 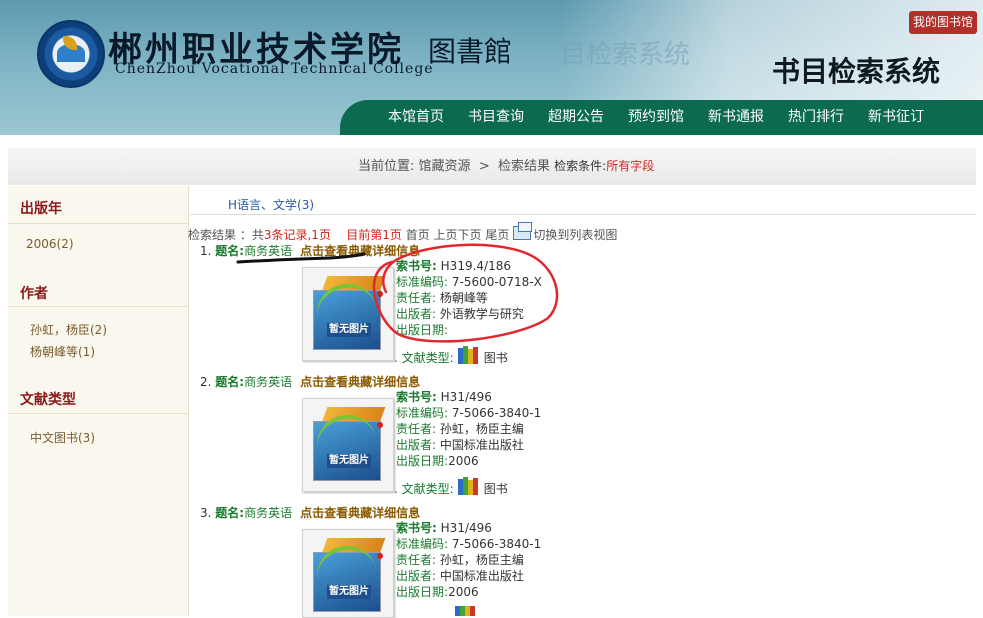 What do you see at coordinates (497, 235) in the screenshot?
I see `last-page-link: 尾页` at bounding box center [497, 235].